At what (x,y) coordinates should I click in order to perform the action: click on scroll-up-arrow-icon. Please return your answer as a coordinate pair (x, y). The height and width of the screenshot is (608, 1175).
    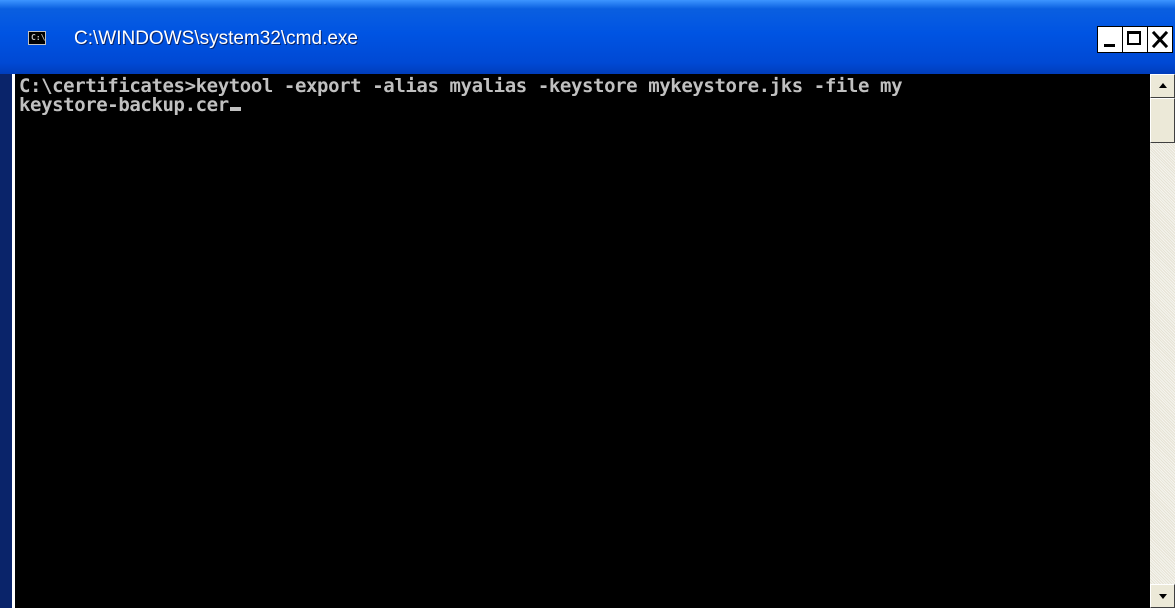
    Looking at the image, I should click on (1163, 85).